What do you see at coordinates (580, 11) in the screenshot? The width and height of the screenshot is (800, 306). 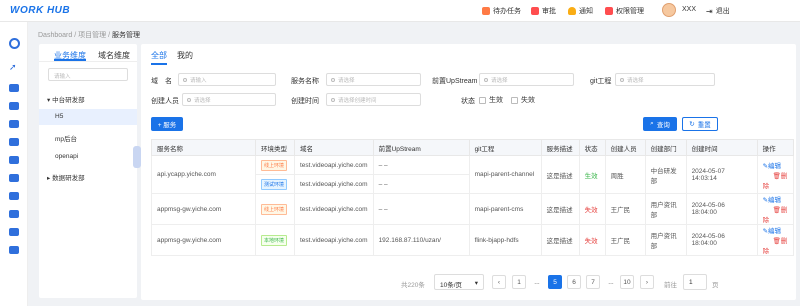 I see `nav-notice: 通知` at bounding box center [580, 11].